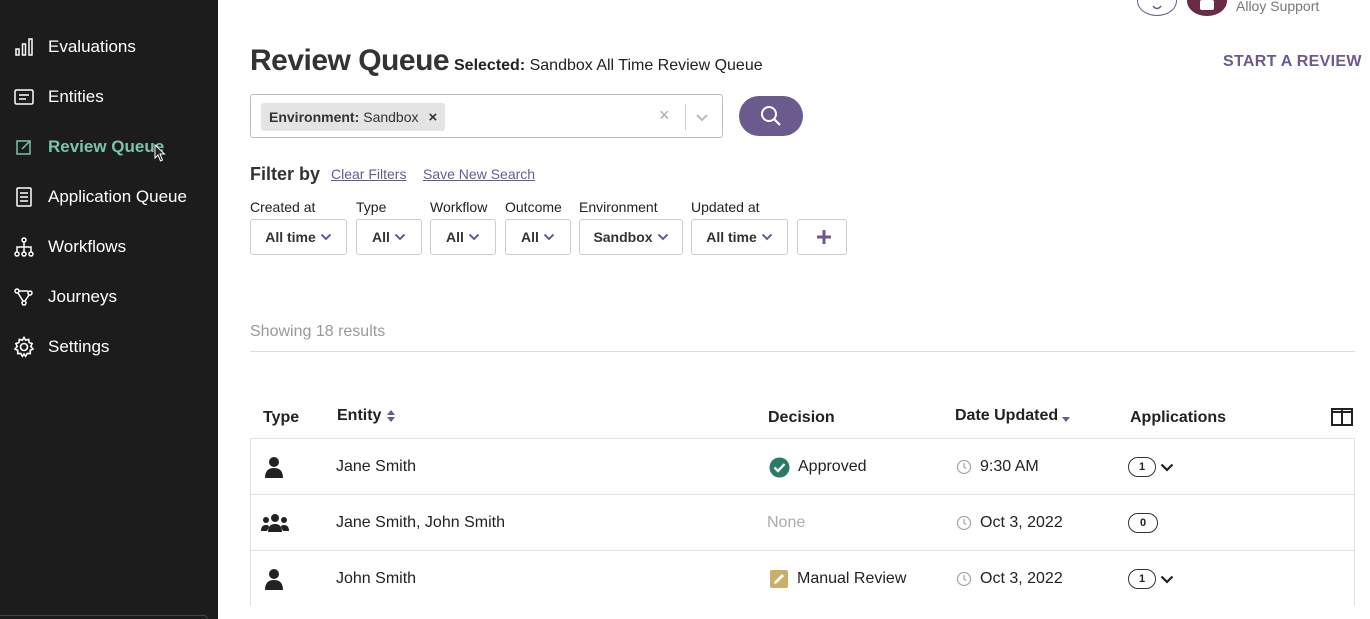 This screenshot has width=1370, height=619. What do you see at coordinates (298, 237) in the screenshot?
I see `filter-created-at-dropdown: All time` at bounding box center [298, 237].